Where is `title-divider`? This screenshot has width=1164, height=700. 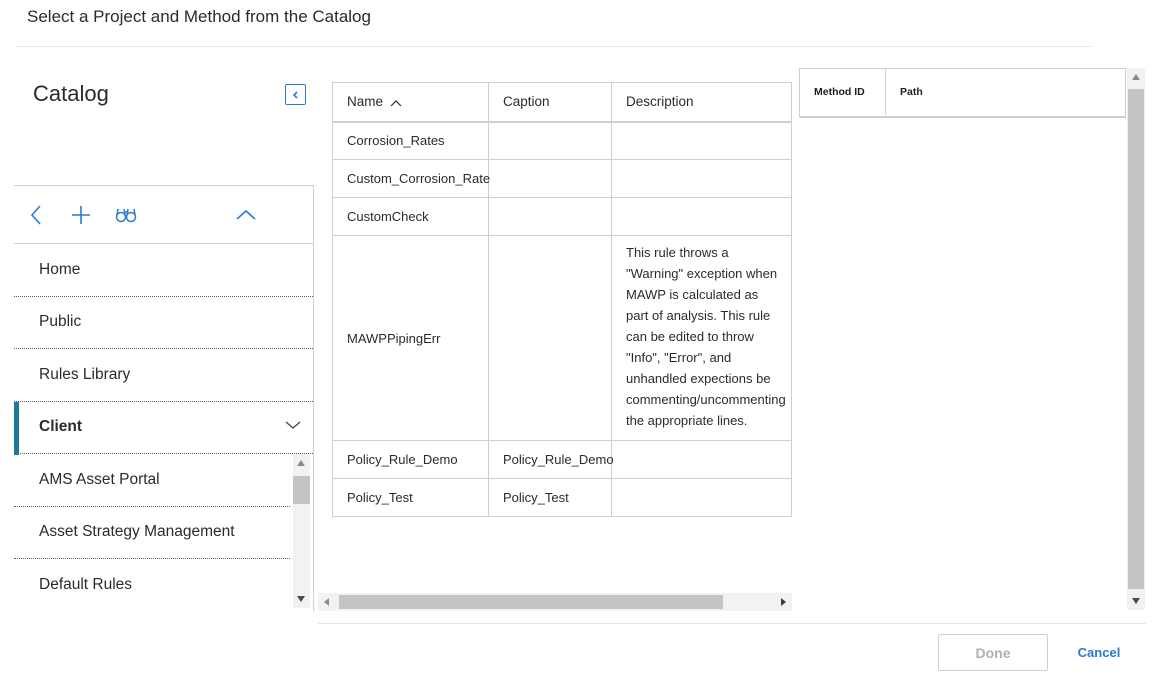
title-divider is located at coordinates (554, 46).